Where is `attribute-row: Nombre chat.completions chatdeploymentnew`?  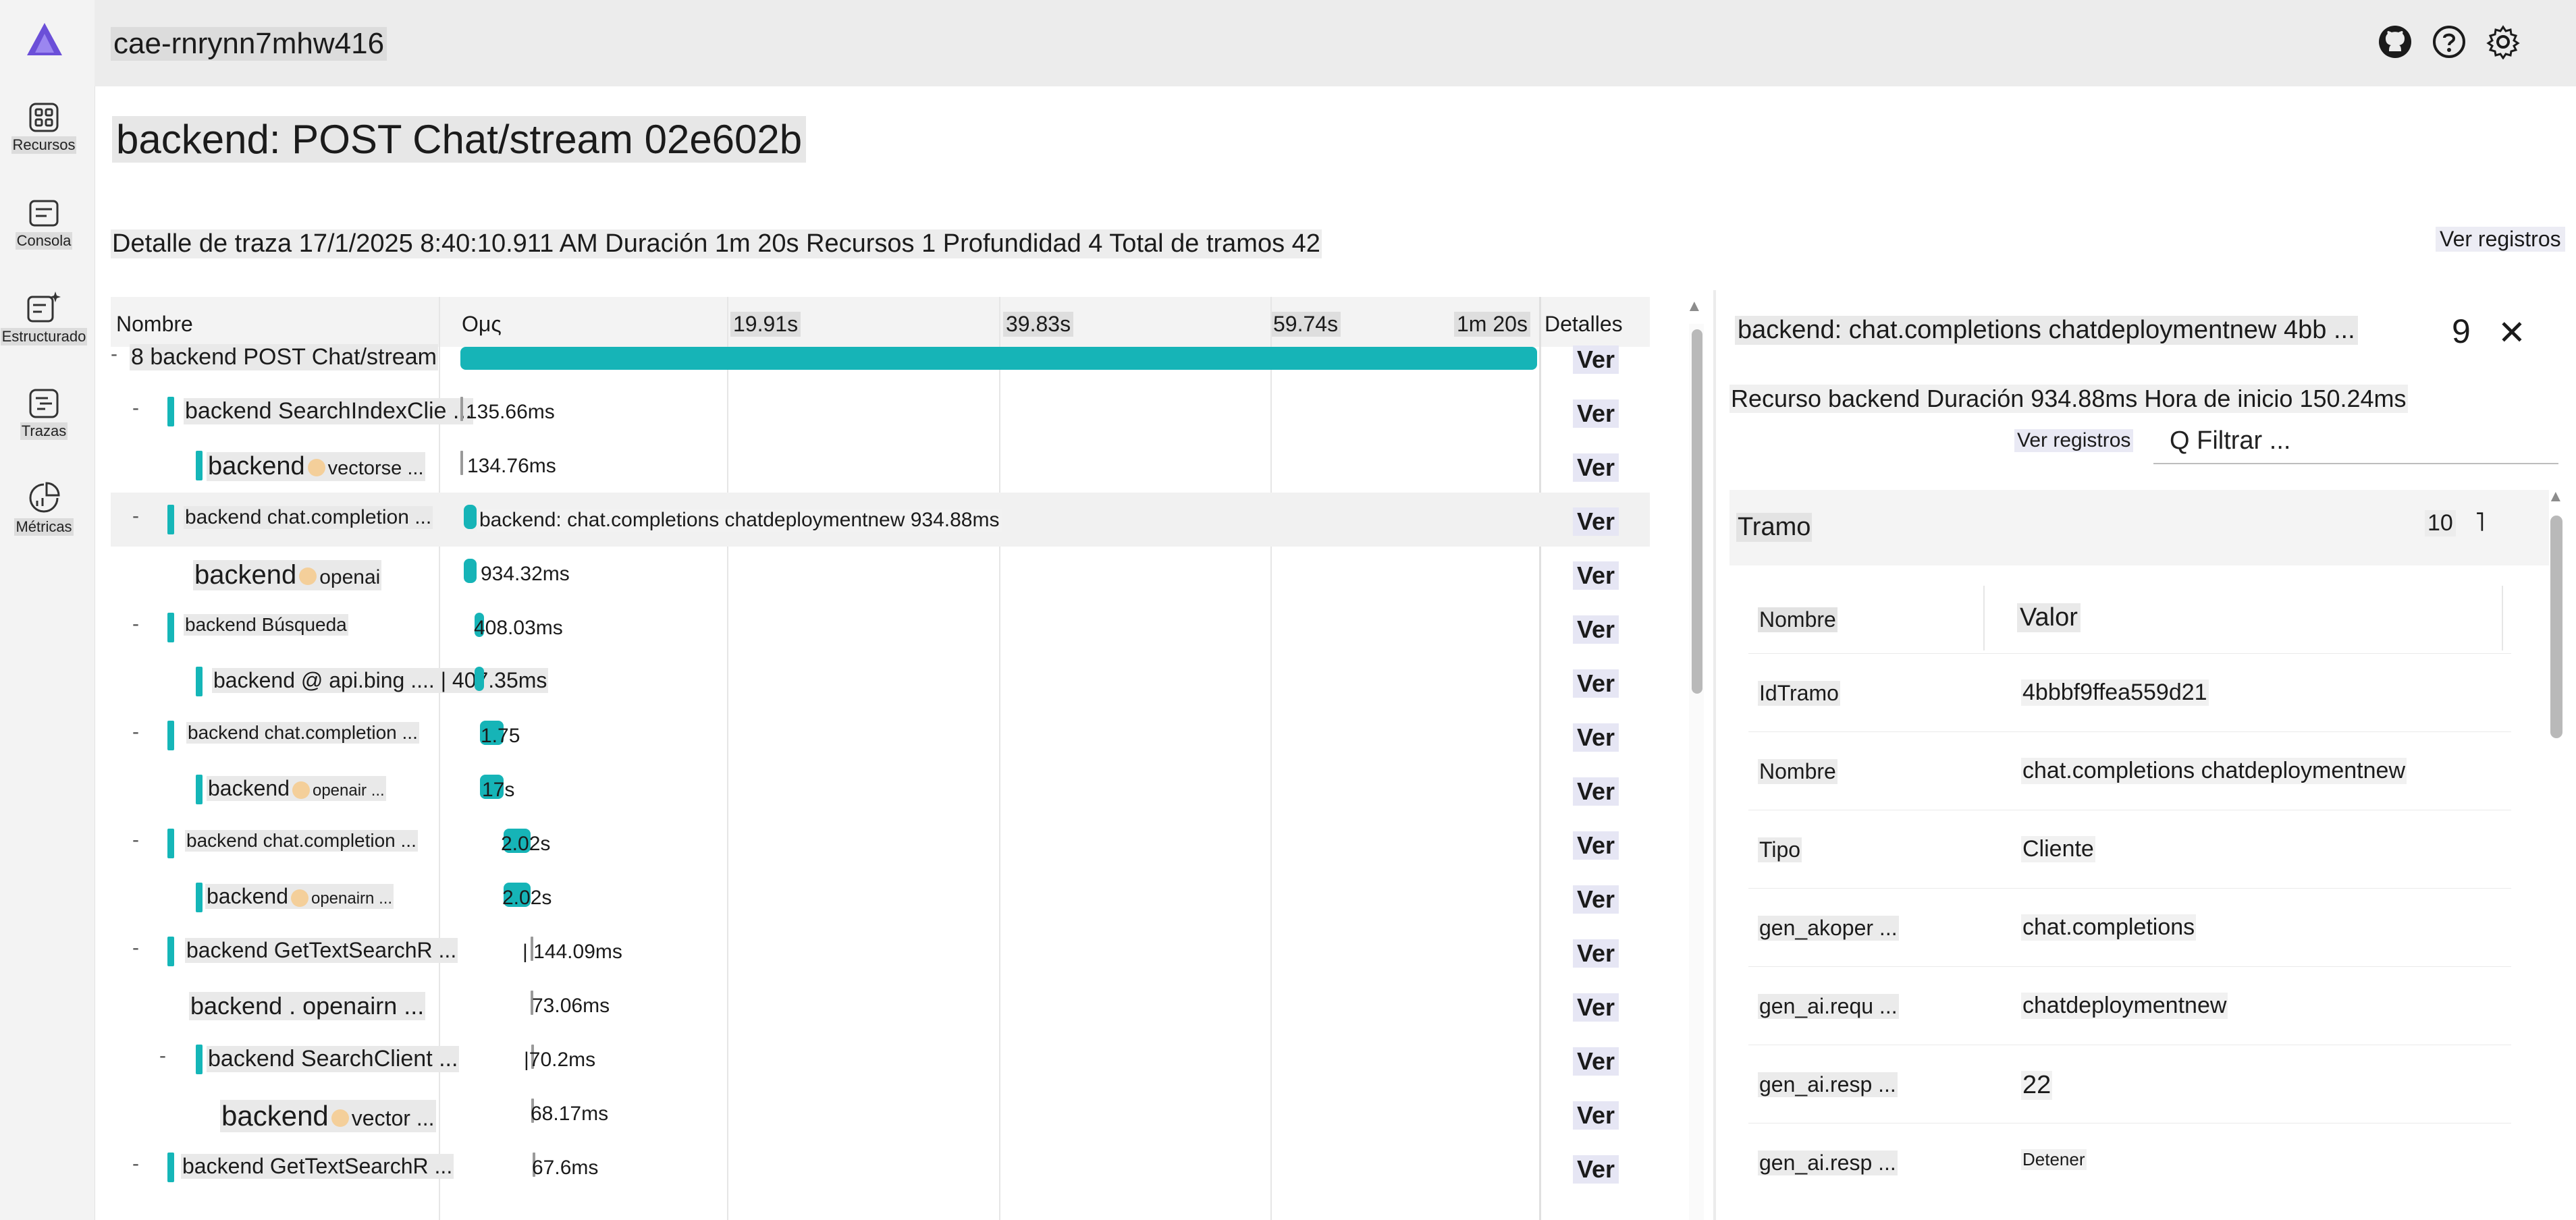
attribute-row: Nombre chat.completions chatdeploymentnew is located at coordinates (2129, 770).